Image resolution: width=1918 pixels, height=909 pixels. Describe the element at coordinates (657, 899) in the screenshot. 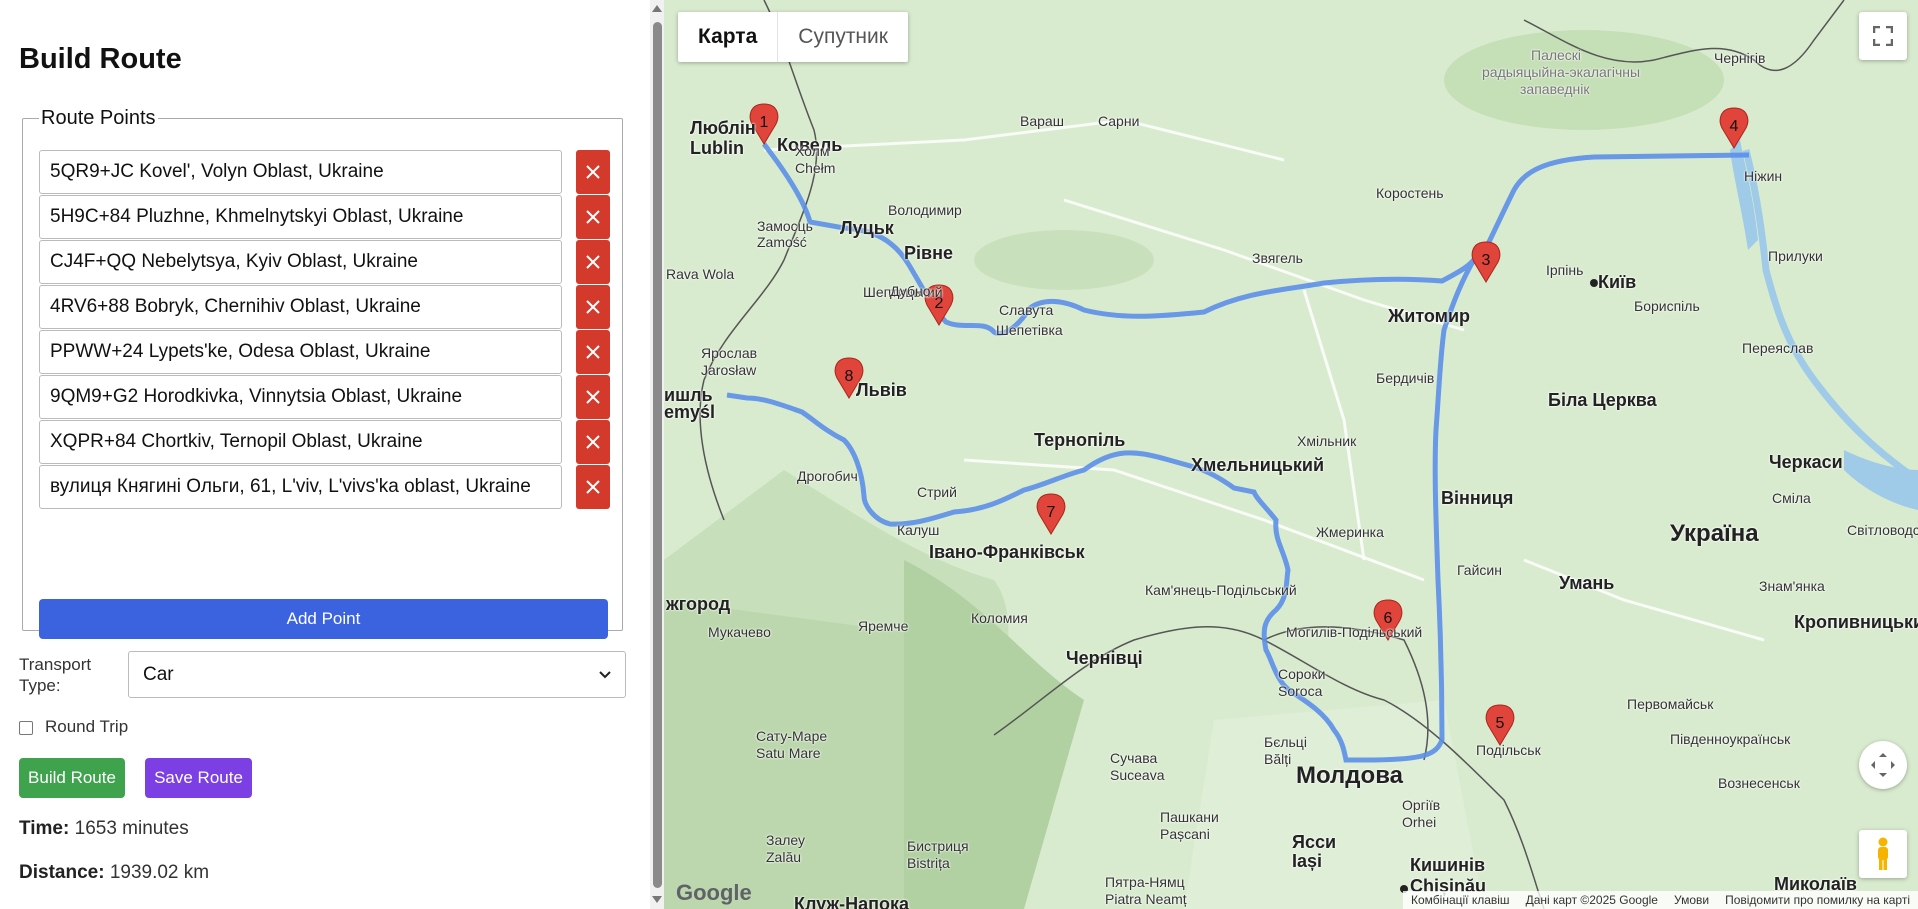

I see `scroll-down-arrow-icon` at that location.